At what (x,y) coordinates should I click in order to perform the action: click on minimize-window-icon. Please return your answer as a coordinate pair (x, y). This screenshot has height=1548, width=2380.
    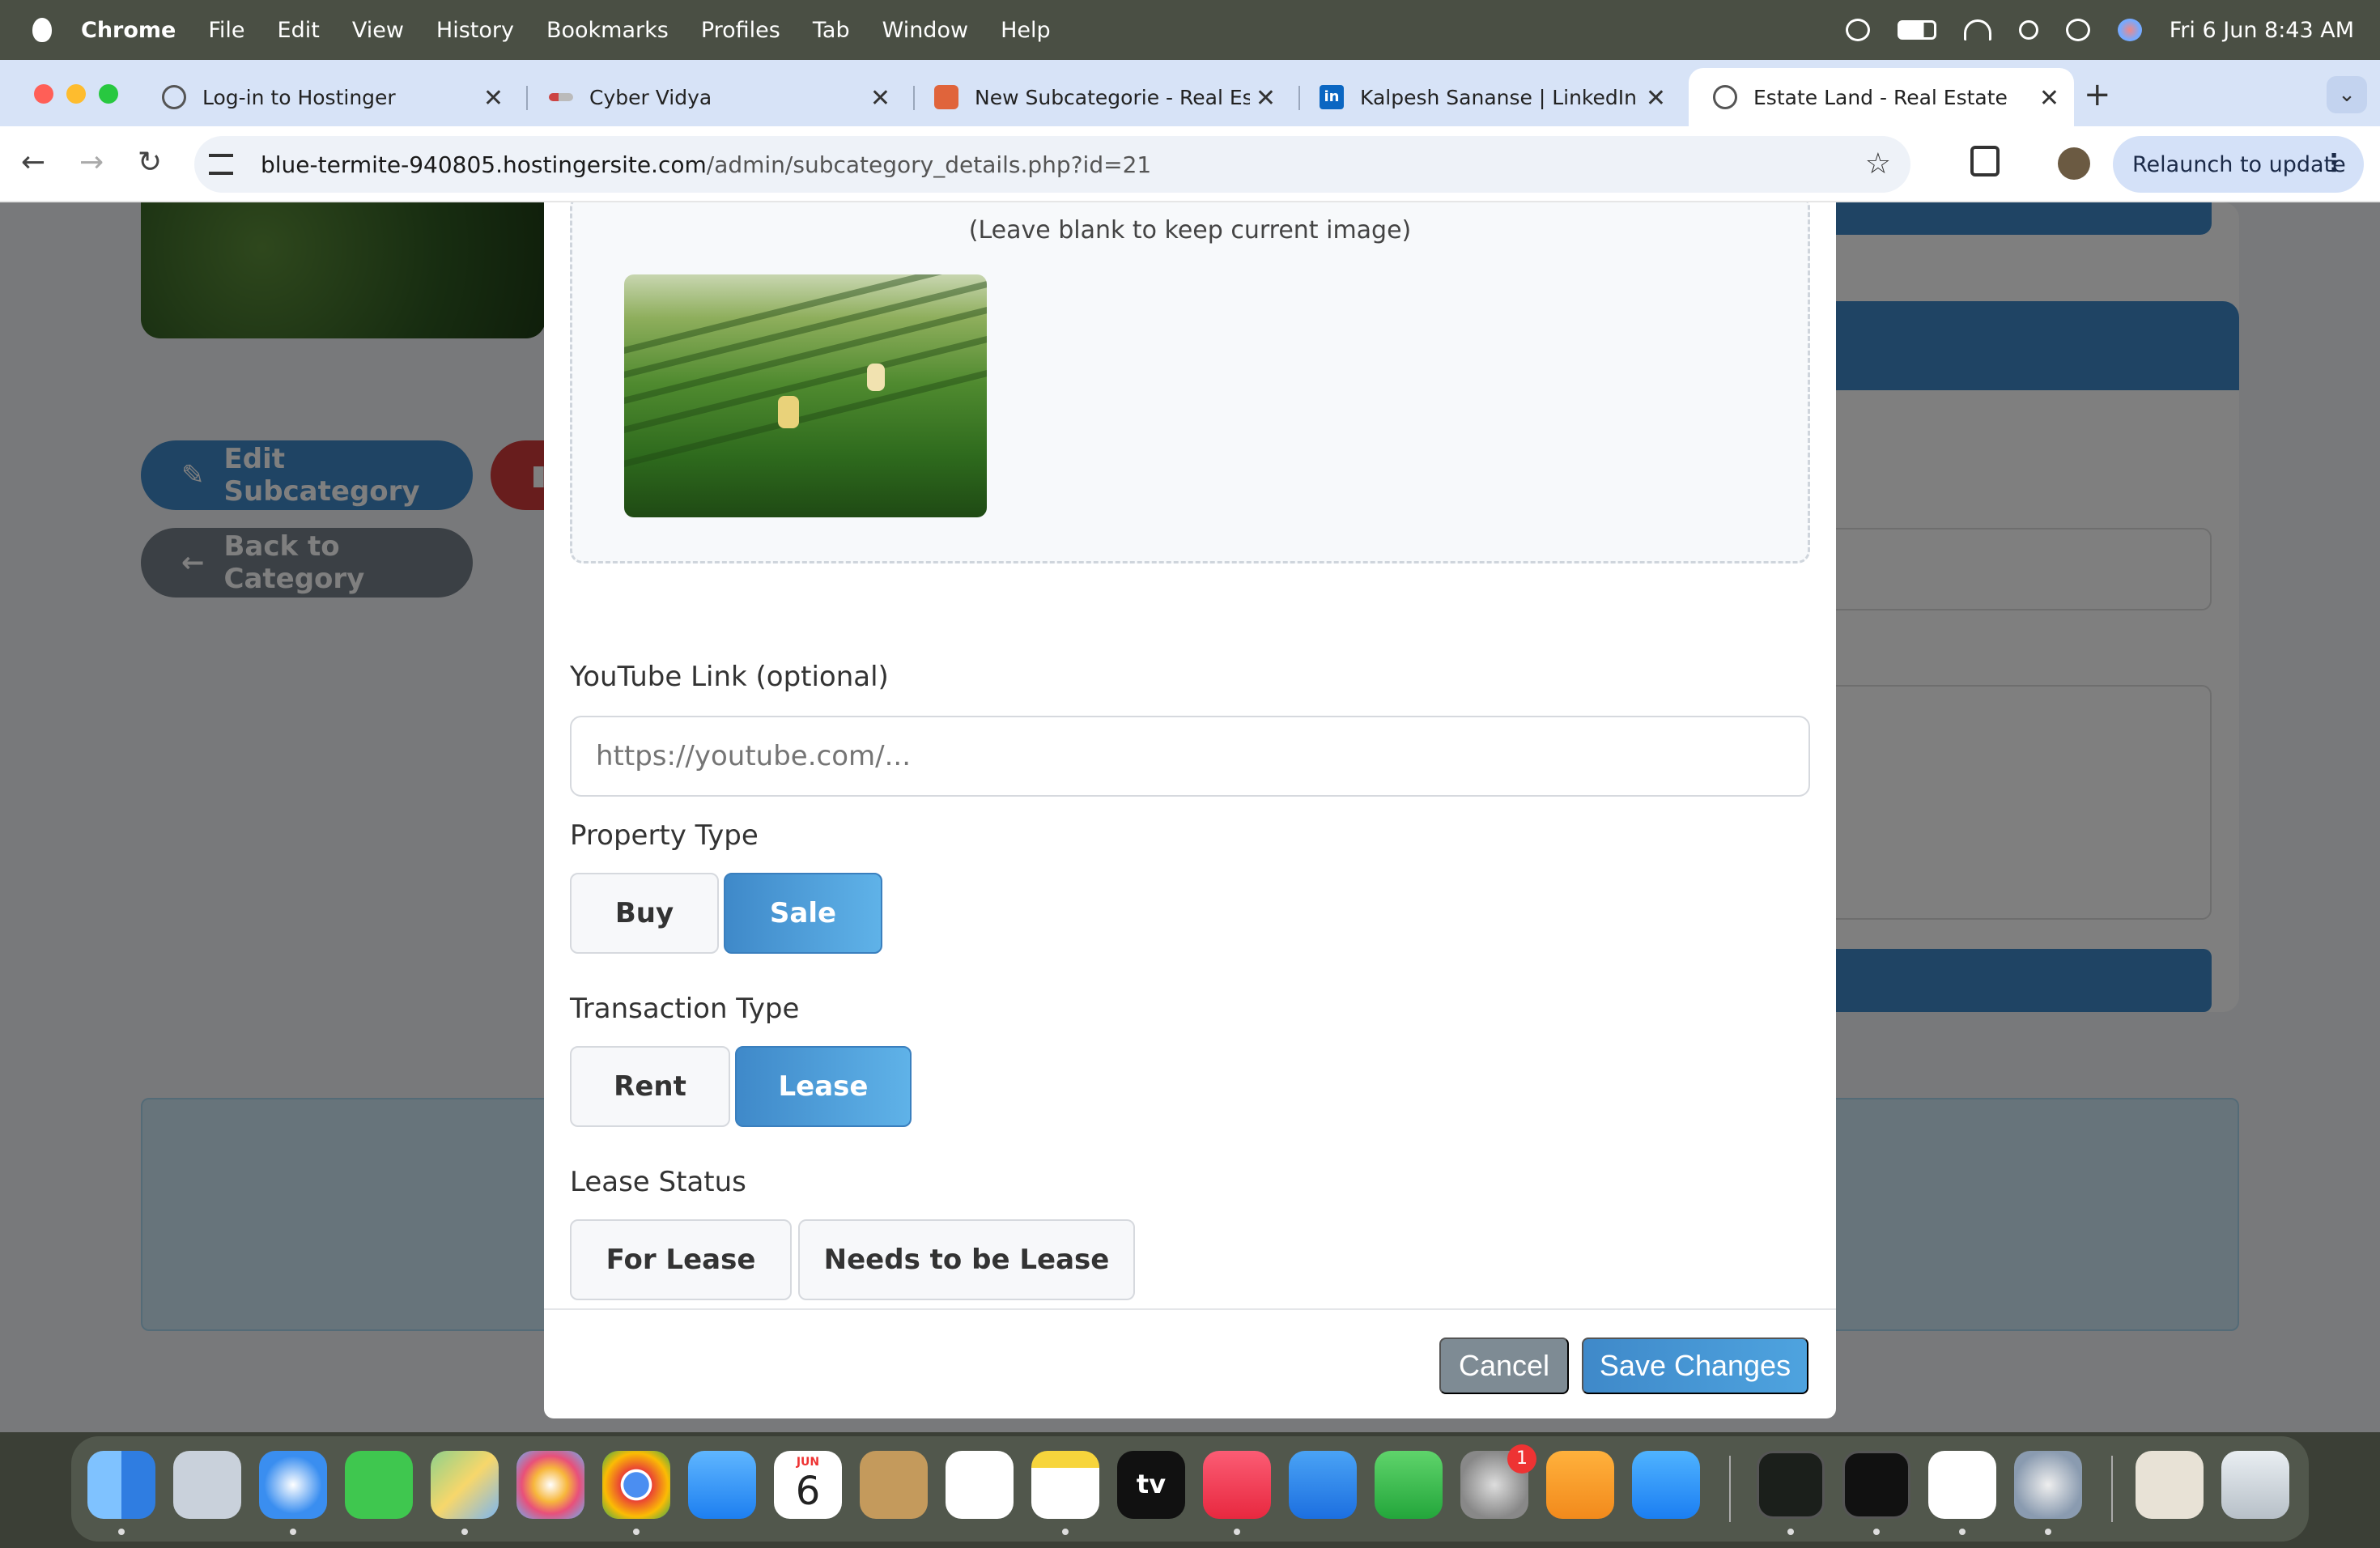
    Looking at the image, I should click on (76, 94).